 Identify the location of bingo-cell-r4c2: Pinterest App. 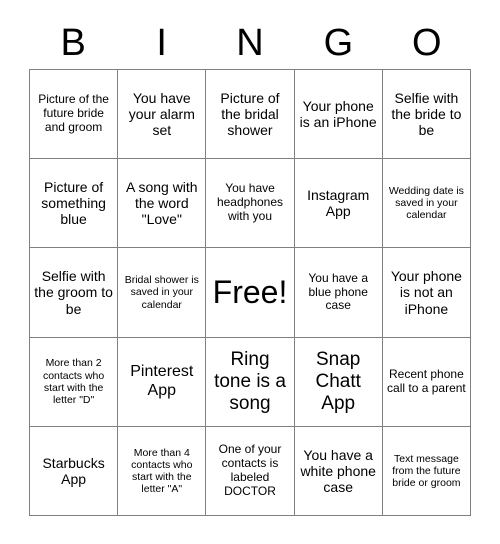
(162, 382).